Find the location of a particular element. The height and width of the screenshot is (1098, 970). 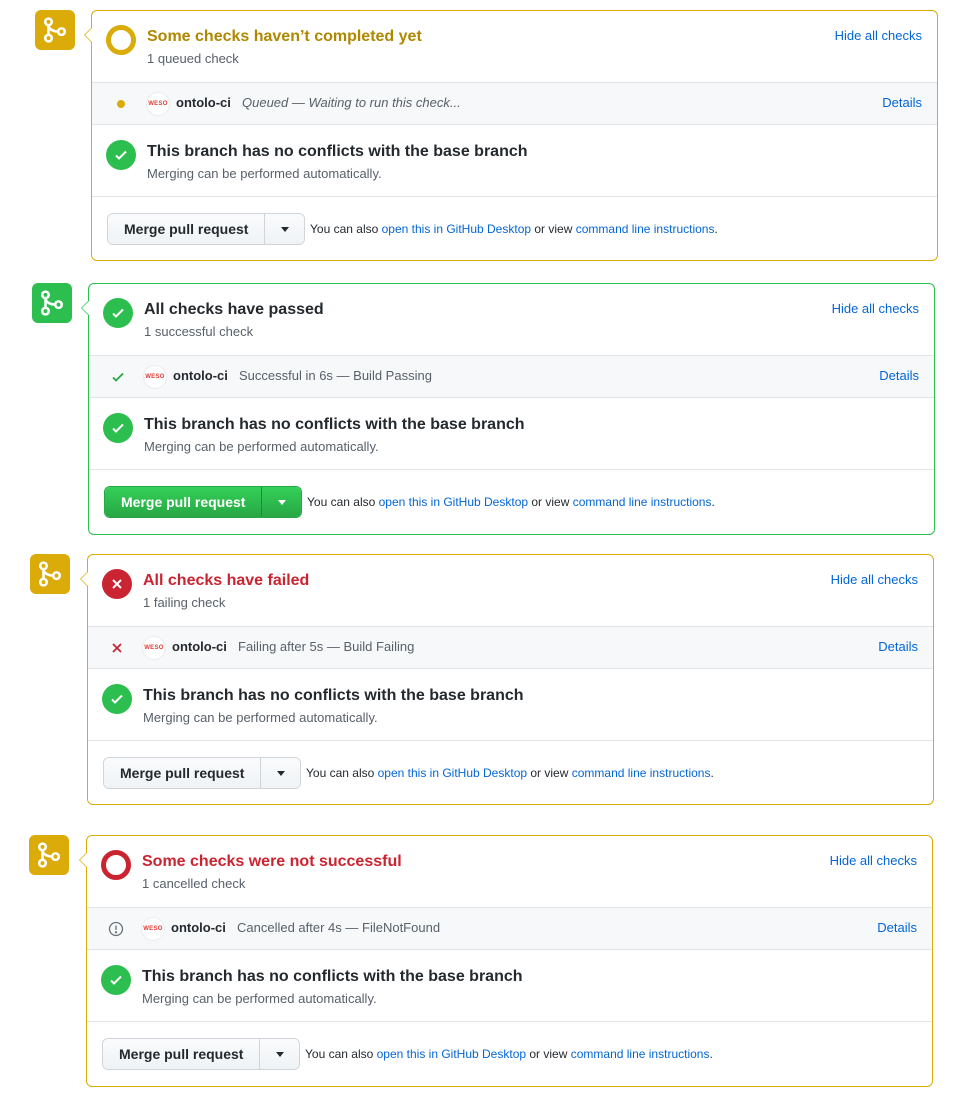

status-title: All checks have failed is located at coordinates (226, 580).